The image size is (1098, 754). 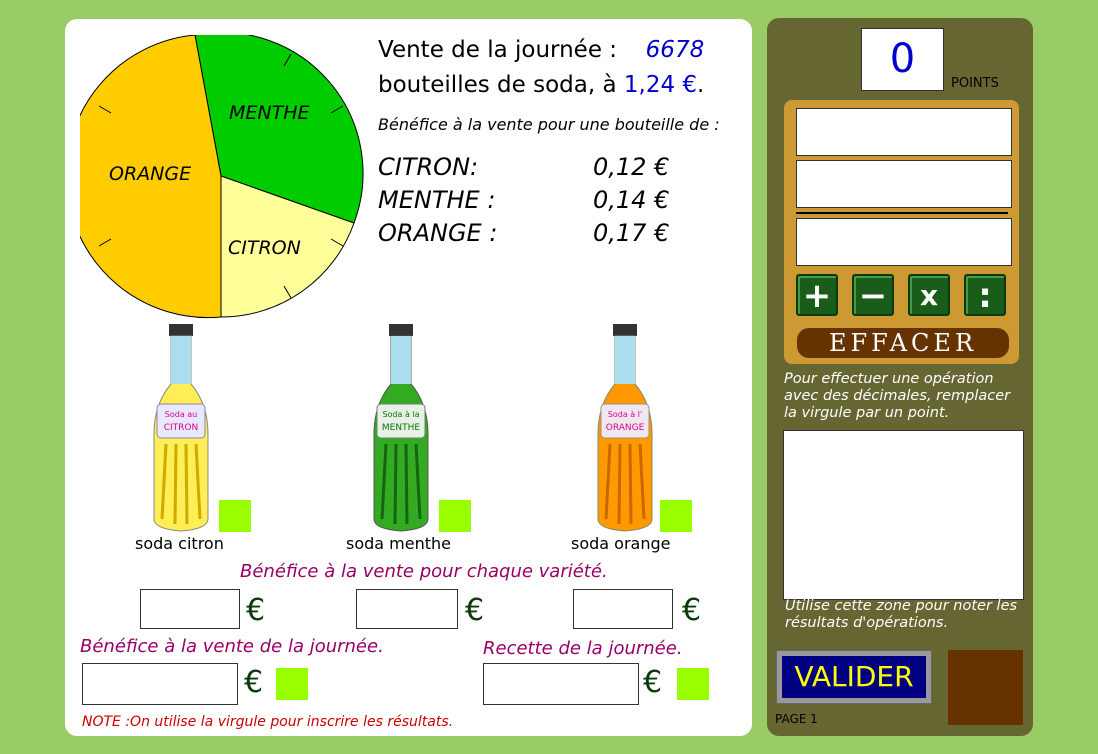 I want to click on bottle-label-citron: soda citron, so click(x=179, y=543).